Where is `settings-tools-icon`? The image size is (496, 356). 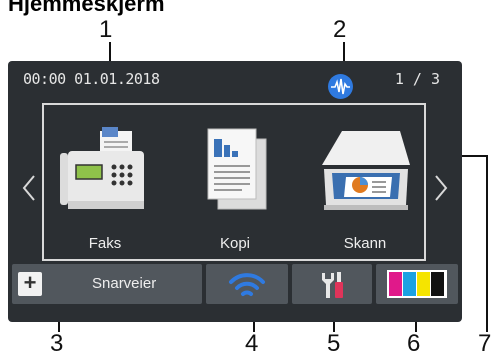
settings-tools-icon is located at coordinates (332, 285).